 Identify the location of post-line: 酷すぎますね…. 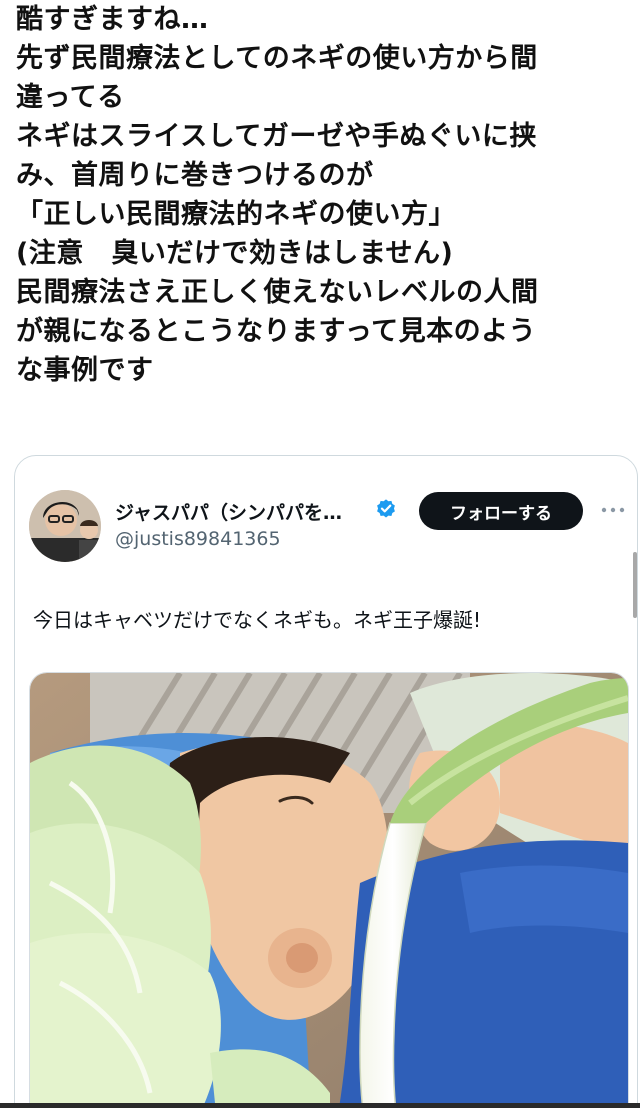
(112, 19).